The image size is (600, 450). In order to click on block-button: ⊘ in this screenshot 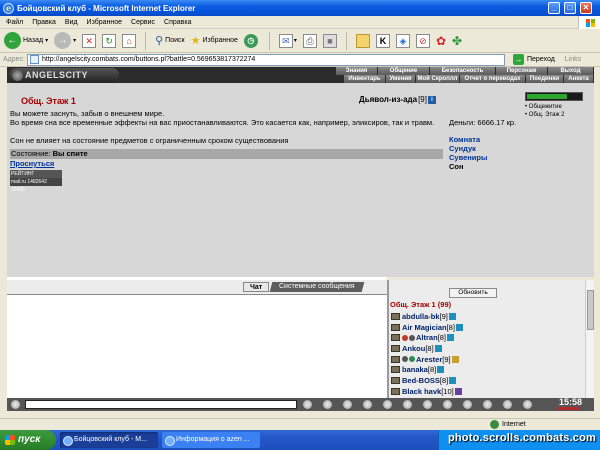, I will do `click(422, 40)`.